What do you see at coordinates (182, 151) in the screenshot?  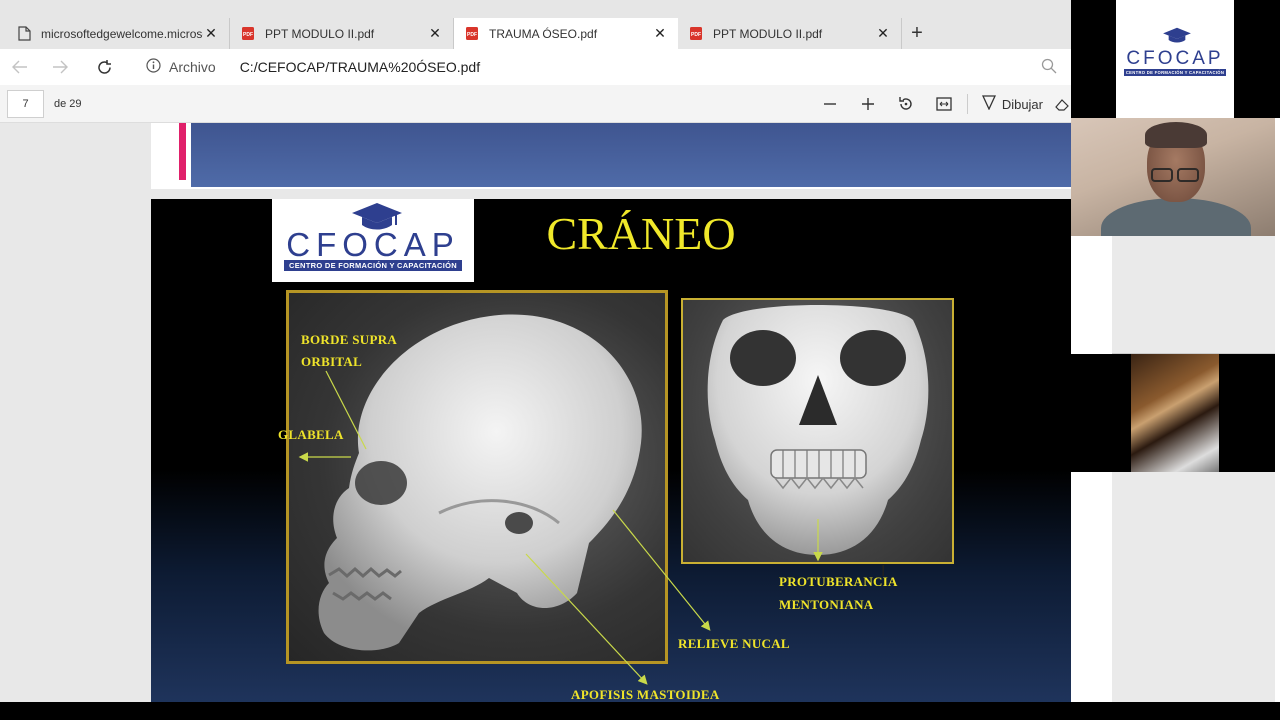 I see `slide-accent-bar` at bounding box center [182, 151].